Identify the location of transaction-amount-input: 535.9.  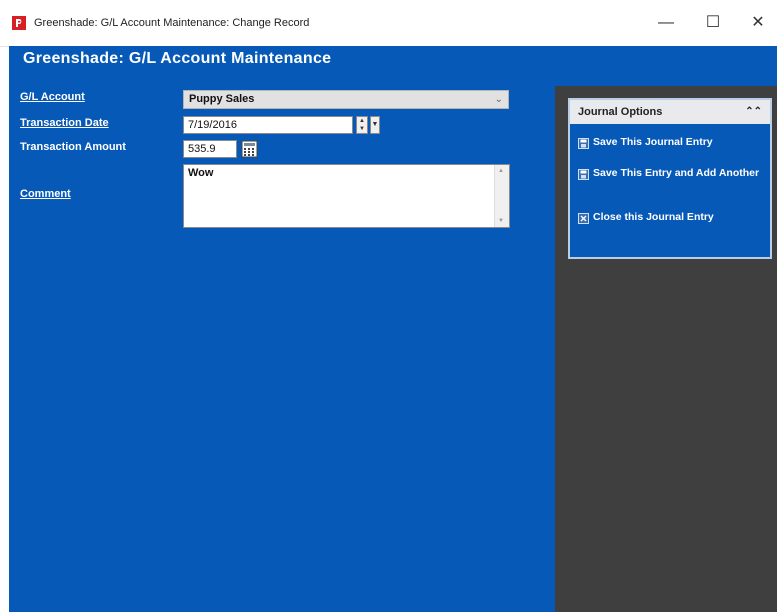
(210, 149).